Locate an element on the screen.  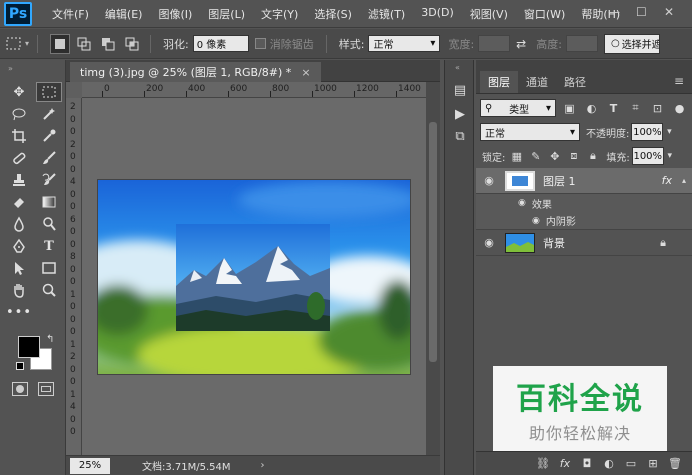
layer-filter-select: ⚲ 类型 ▾ is located at coordinates (518, 108).